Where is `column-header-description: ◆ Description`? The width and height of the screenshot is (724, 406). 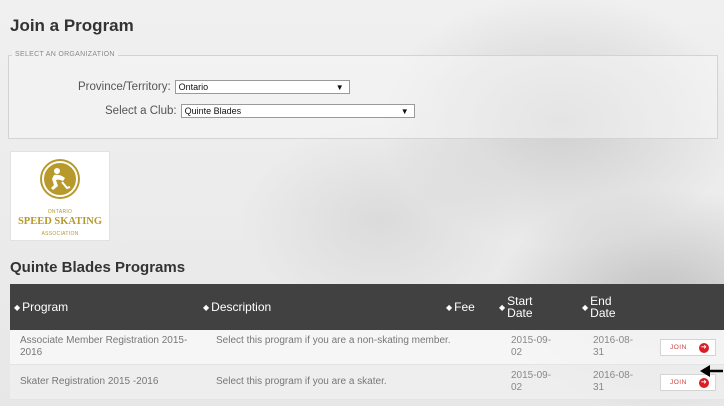 column-header-description: ◆ Description is located at coordinates (237, 307).